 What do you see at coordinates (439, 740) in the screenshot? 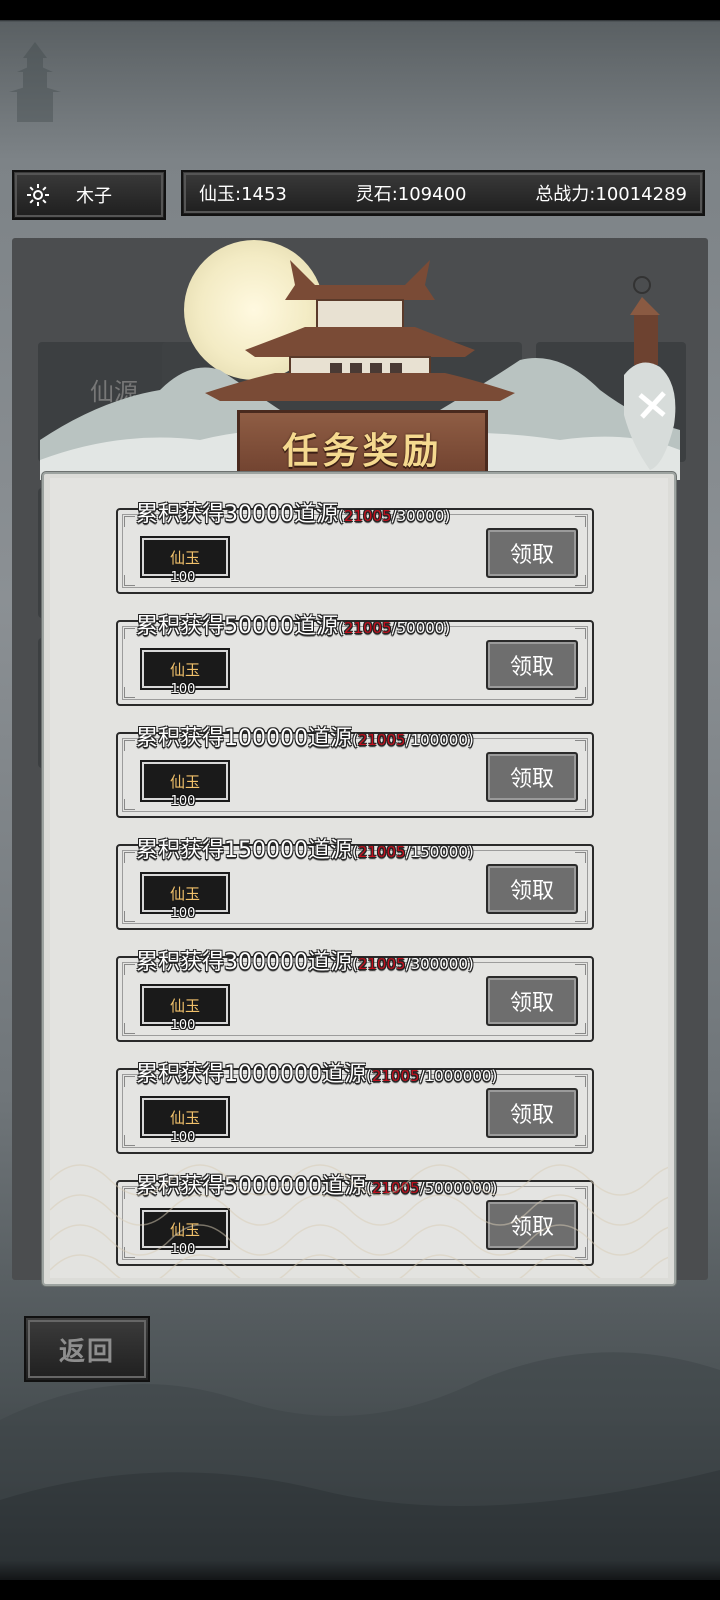
I see `progress-target: /100000)` at bounding box center [439, 740].